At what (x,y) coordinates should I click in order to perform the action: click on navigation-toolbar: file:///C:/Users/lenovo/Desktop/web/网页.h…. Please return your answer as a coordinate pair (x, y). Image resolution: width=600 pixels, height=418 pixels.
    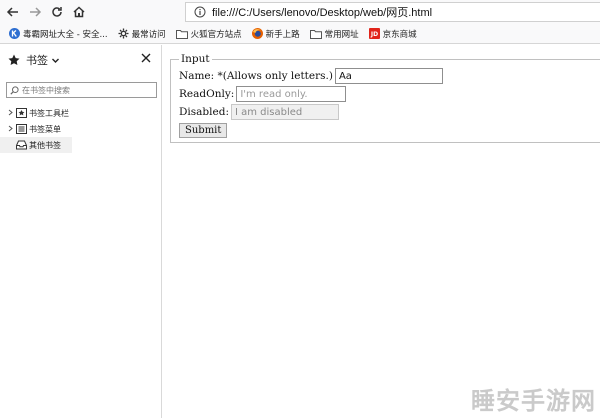
    Looking at the image, I should click on (300, 12).